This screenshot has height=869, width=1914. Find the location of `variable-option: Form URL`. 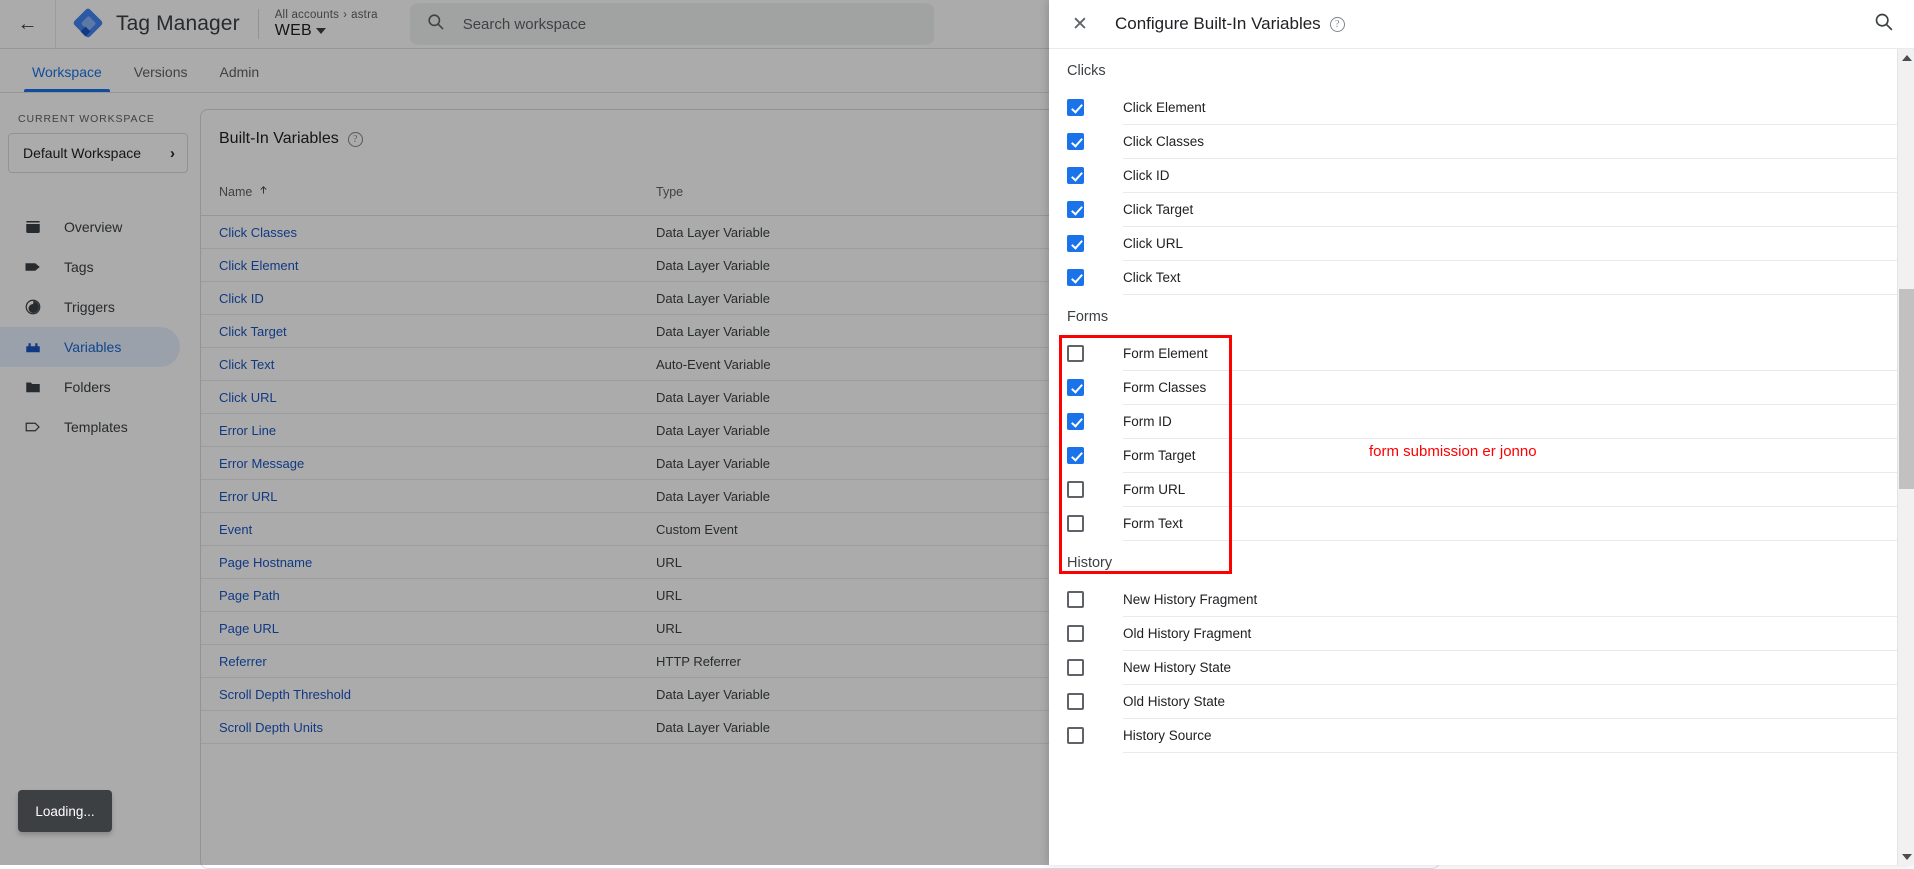

variable-option: Form URL is located at coordinates (1482, 490).